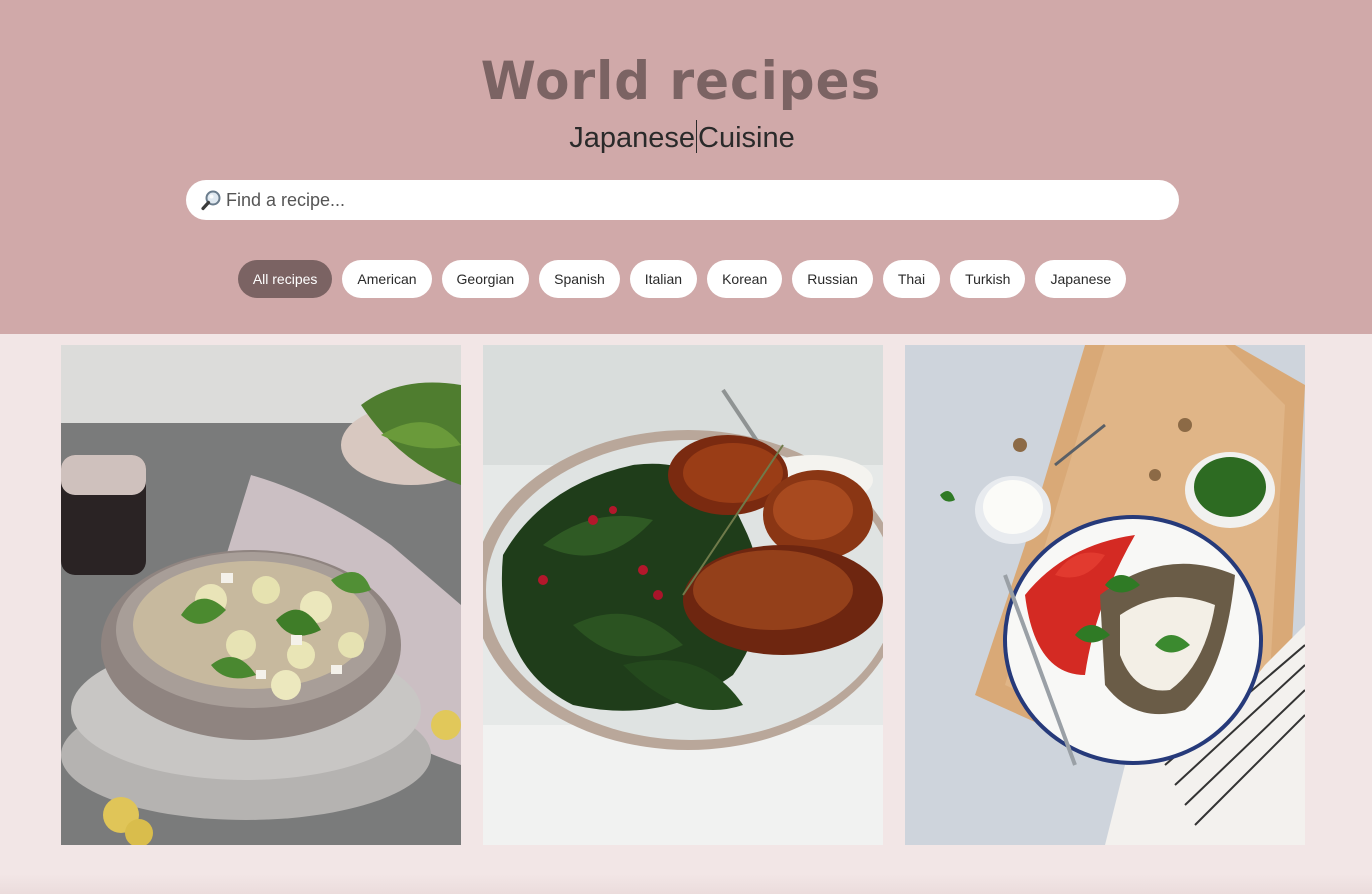  What do you see at coordinates (211, 200) in the screenshot?
I see `magnifier-icon` at bounding box center [211, 200].